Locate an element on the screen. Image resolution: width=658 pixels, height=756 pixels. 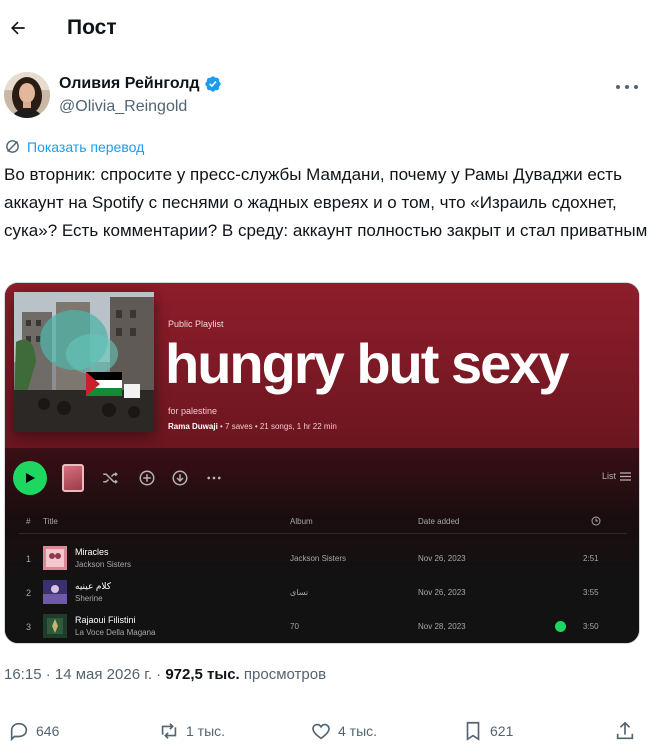
list-icon is located at coordinates (625, 476).